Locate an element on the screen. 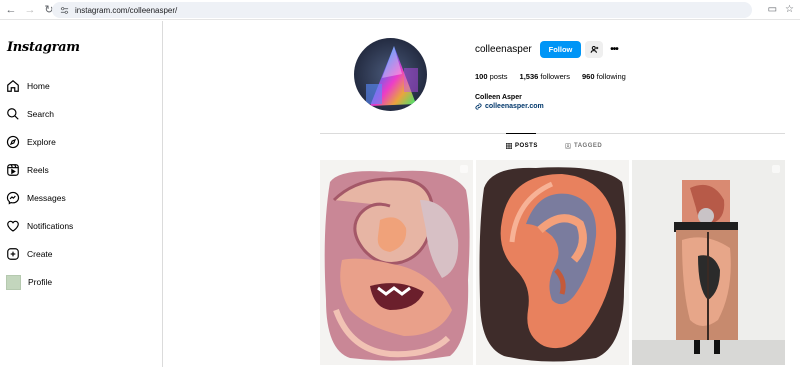 Image resolution: width=800 pixels, height=367 pixels. sidebar-item-label: Explore is located at coordinates (41, 142).